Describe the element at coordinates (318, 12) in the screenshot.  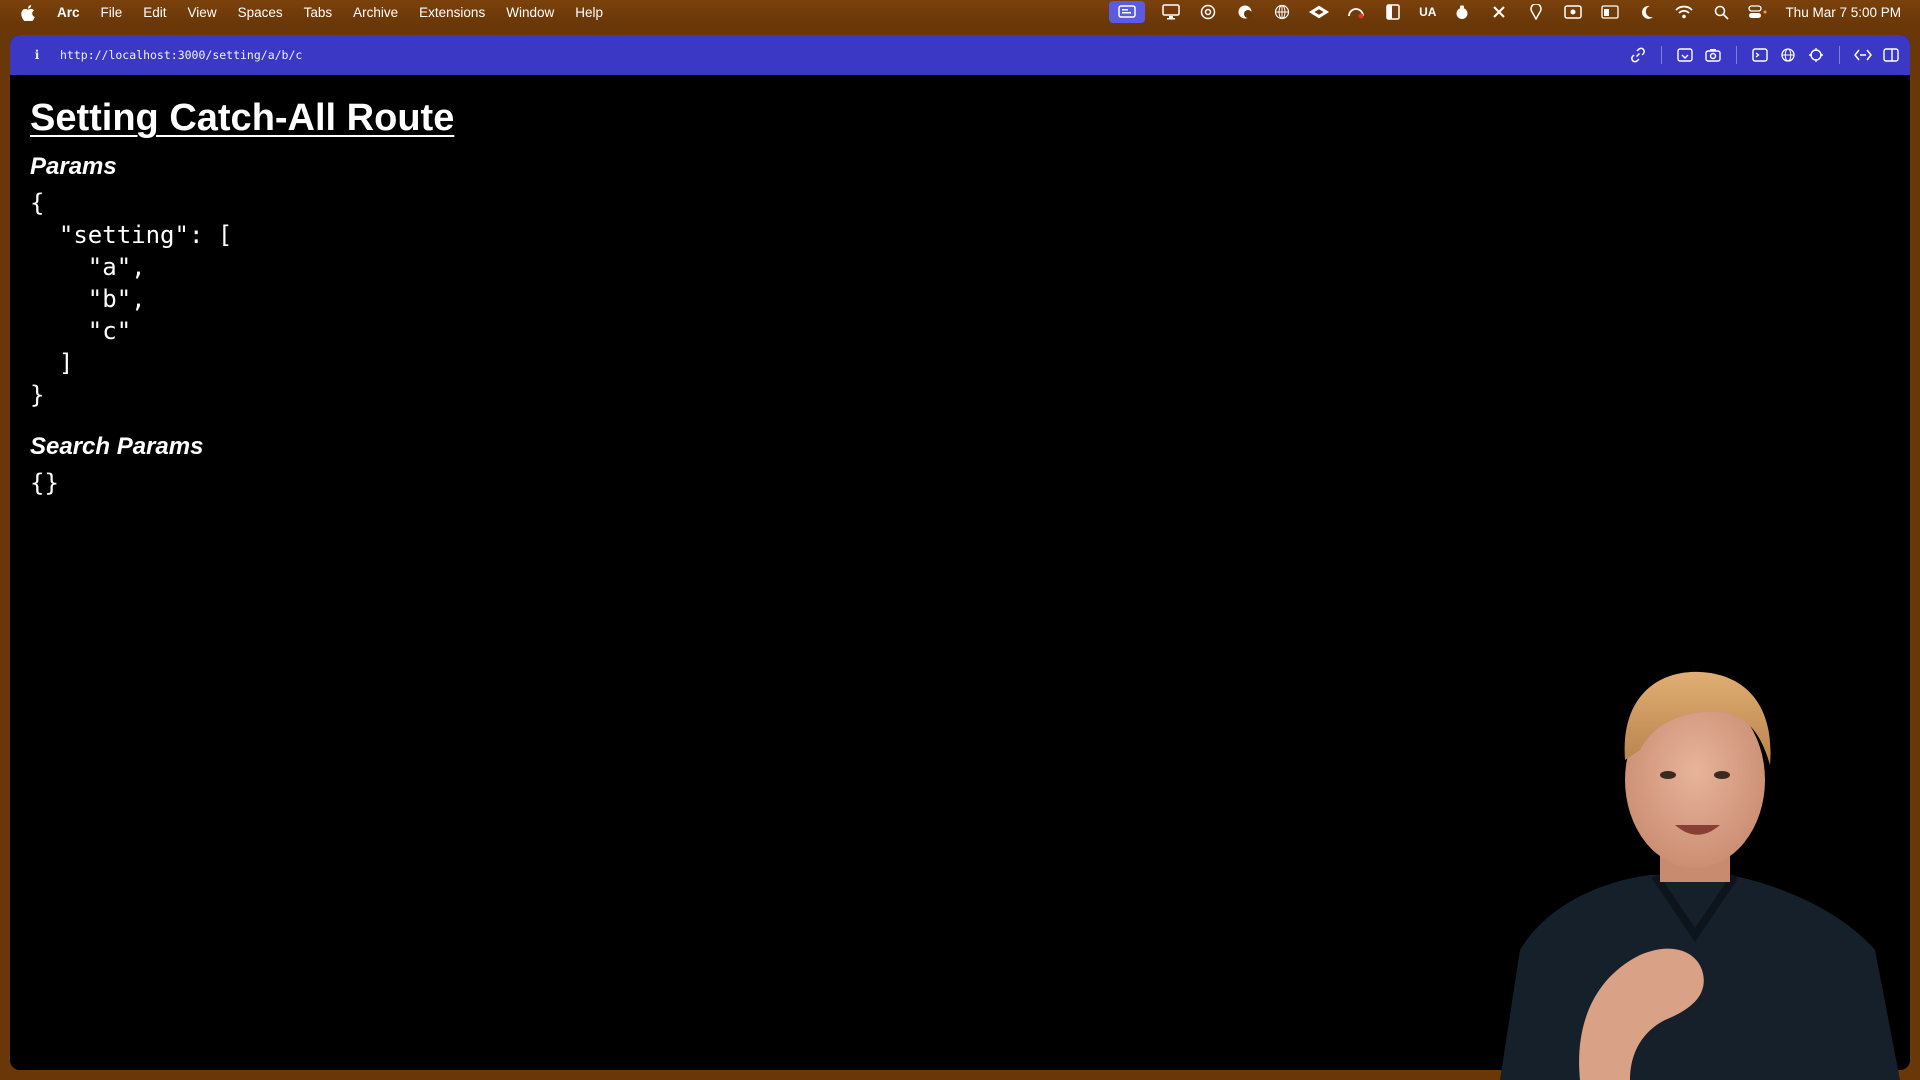
I see `menu-tabs: Tabs` at that location.